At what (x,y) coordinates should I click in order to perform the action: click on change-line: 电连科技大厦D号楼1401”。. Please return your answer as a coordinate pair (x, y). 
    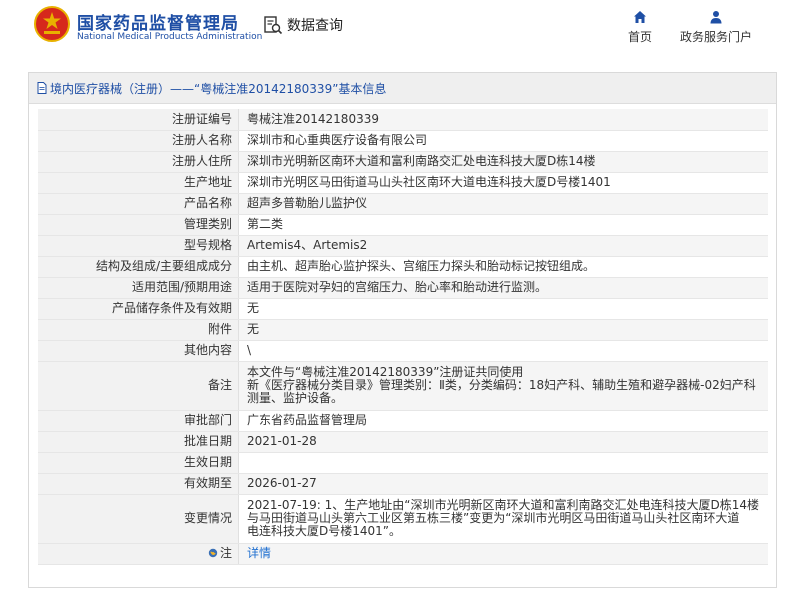
    Looking at the image, I should click on (324, 531).